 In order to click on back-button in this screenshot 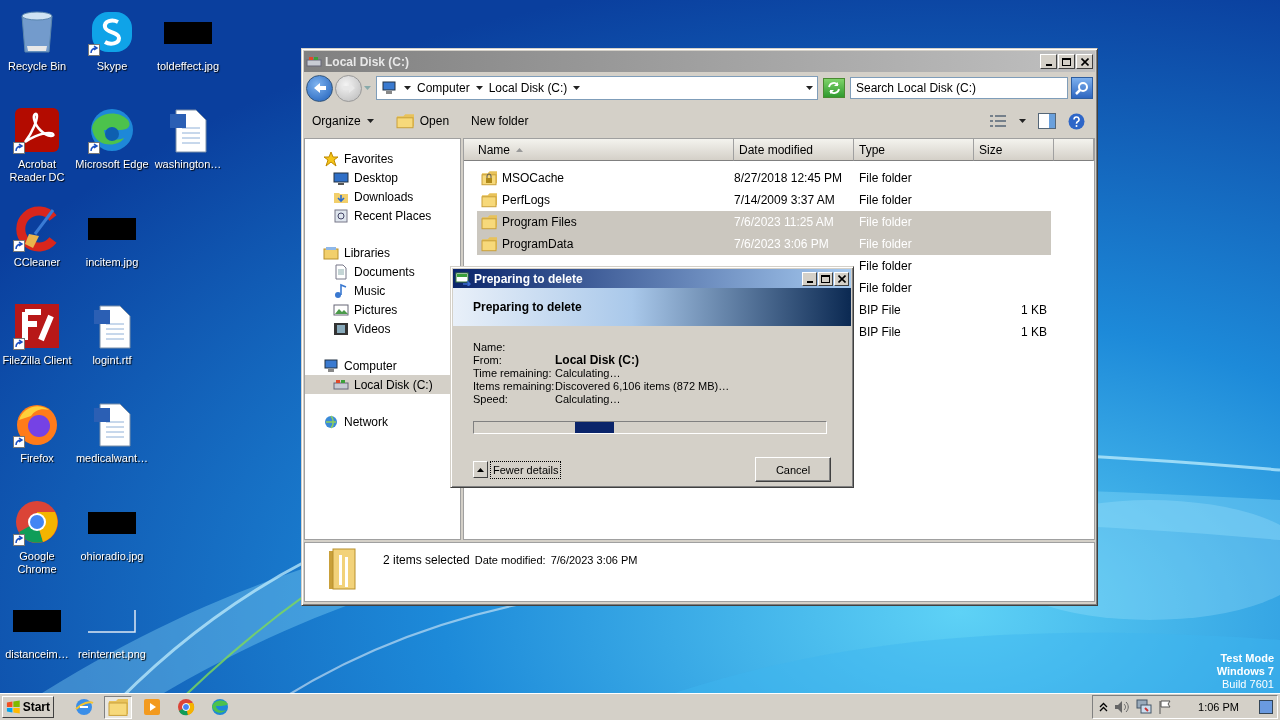, I will do `click(319, 88)`.